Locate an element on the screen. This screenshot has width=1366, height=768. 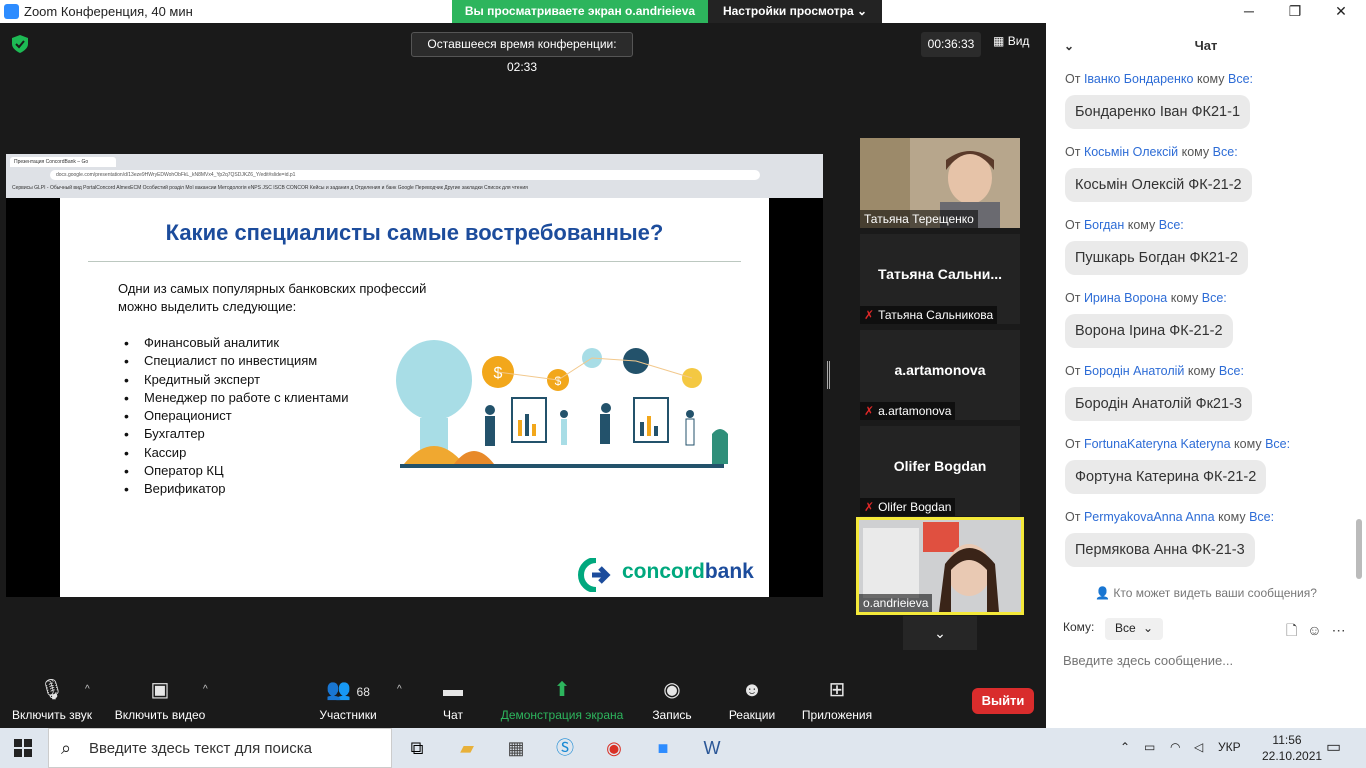
person-lock-icon: 👤 is located at coordinates (1103, 593).